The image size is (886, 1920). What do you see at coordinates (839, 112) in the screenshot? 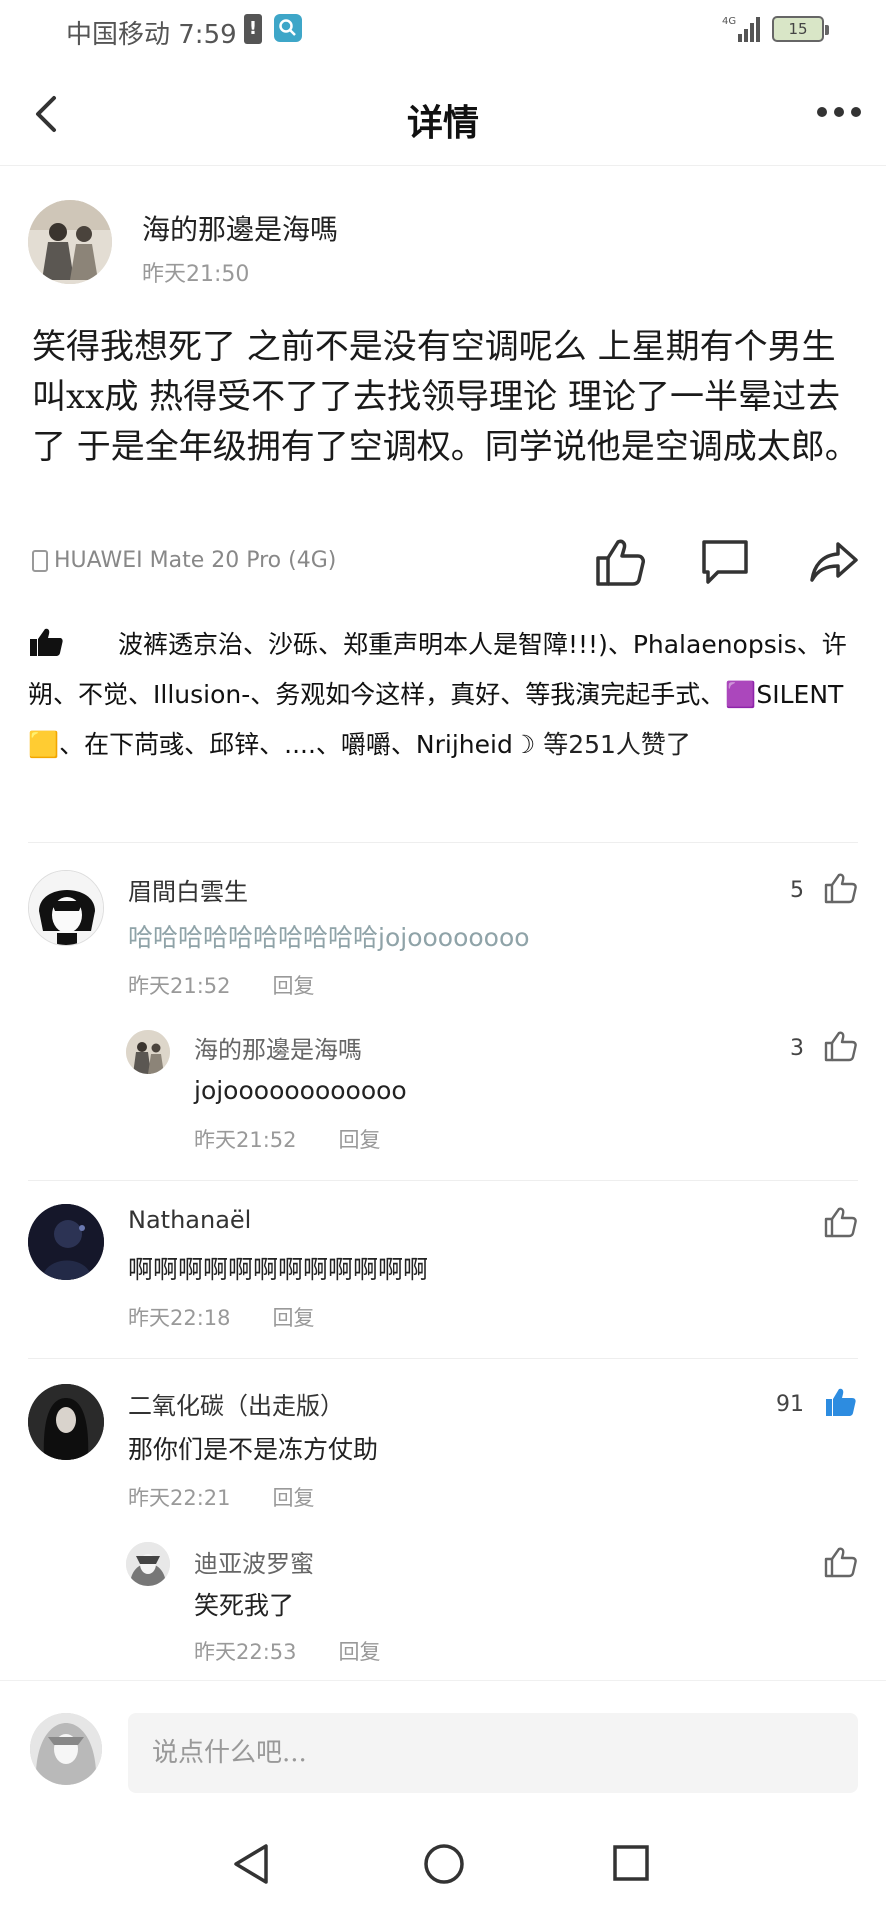
I see `more-dots-icon` at bounding box center [839, 112].